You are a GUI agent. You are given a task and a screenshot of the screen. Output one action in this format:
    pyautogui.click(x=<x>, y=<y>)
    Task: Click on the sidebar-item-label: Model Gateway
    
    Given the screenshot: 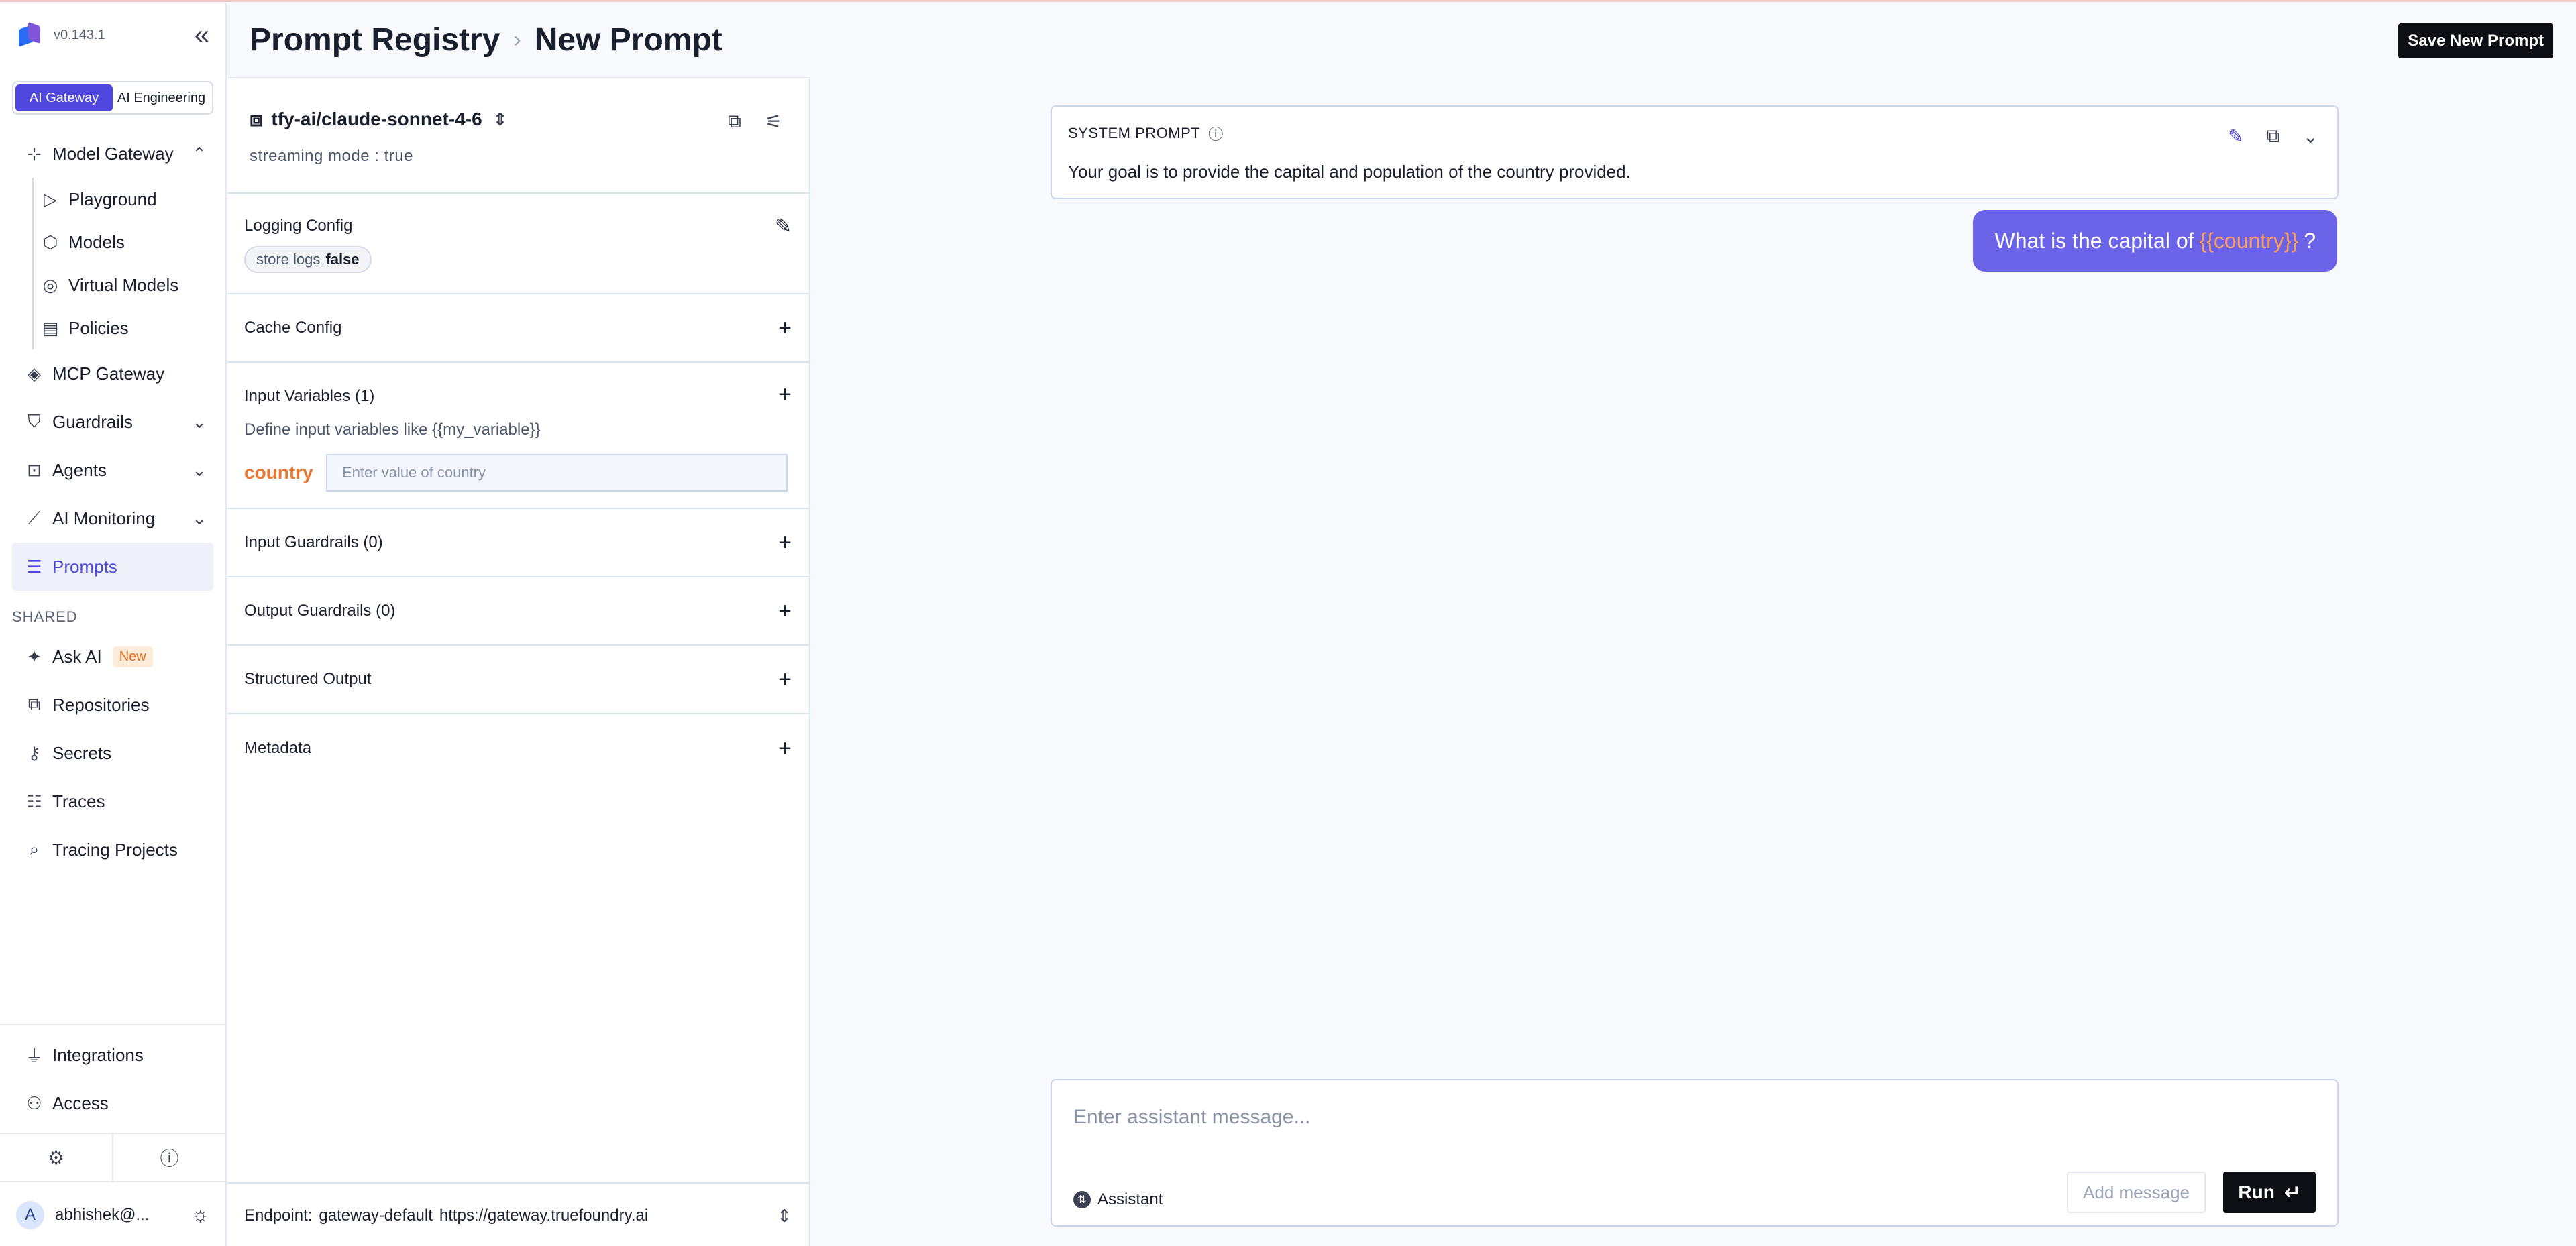 What is the action you would take?
    pyautogui.click(x=113, y=153)
    